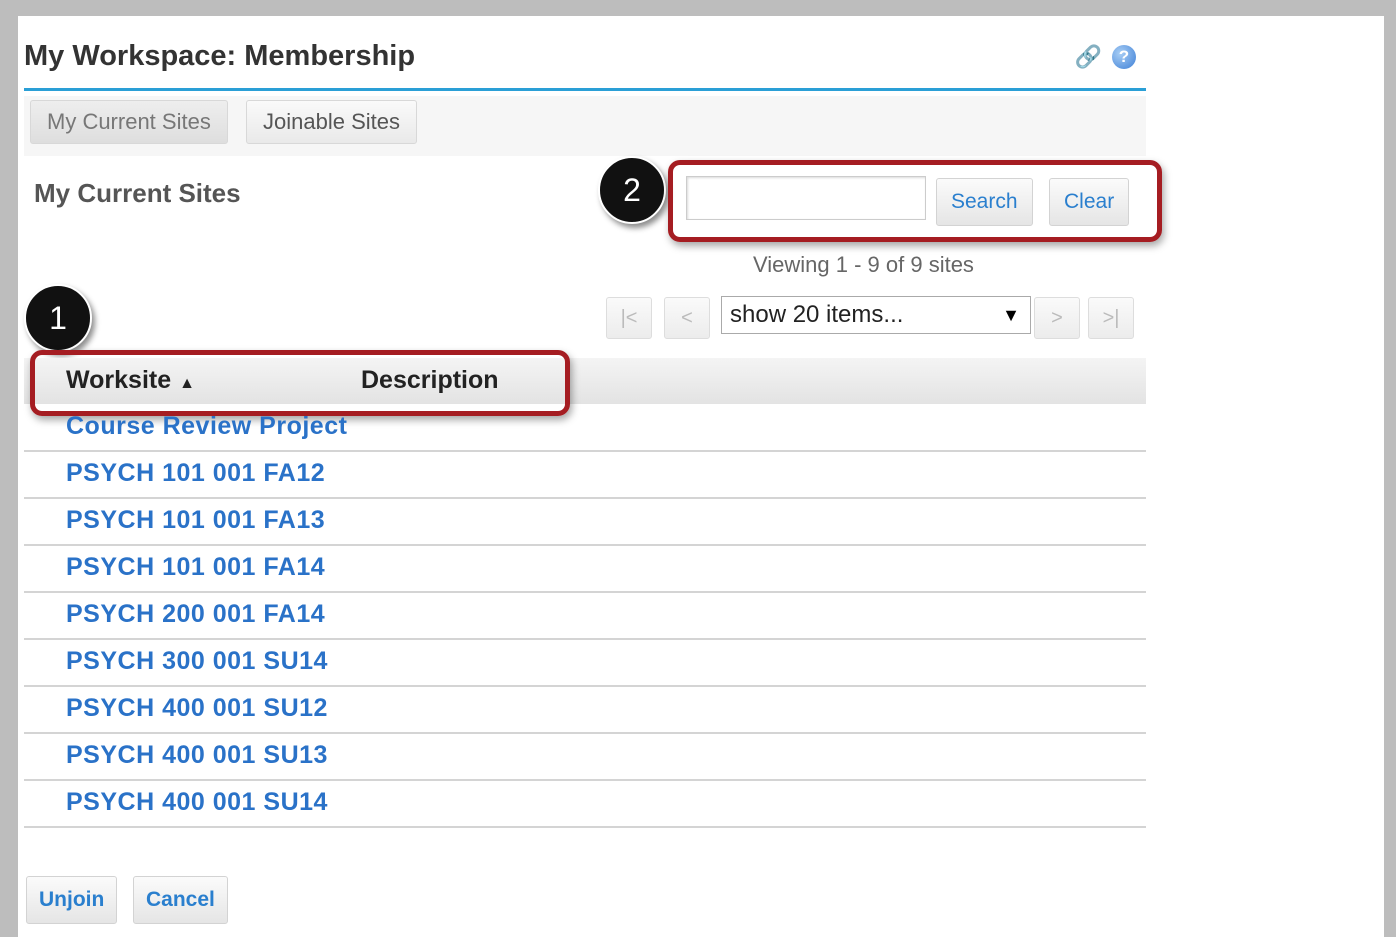 Image resolution: width=1396 pixels, height=941 pixels. What do you see at coordinates (806, 198) in the screenshot?
I see `search-input` at bounding box center [806, 198].